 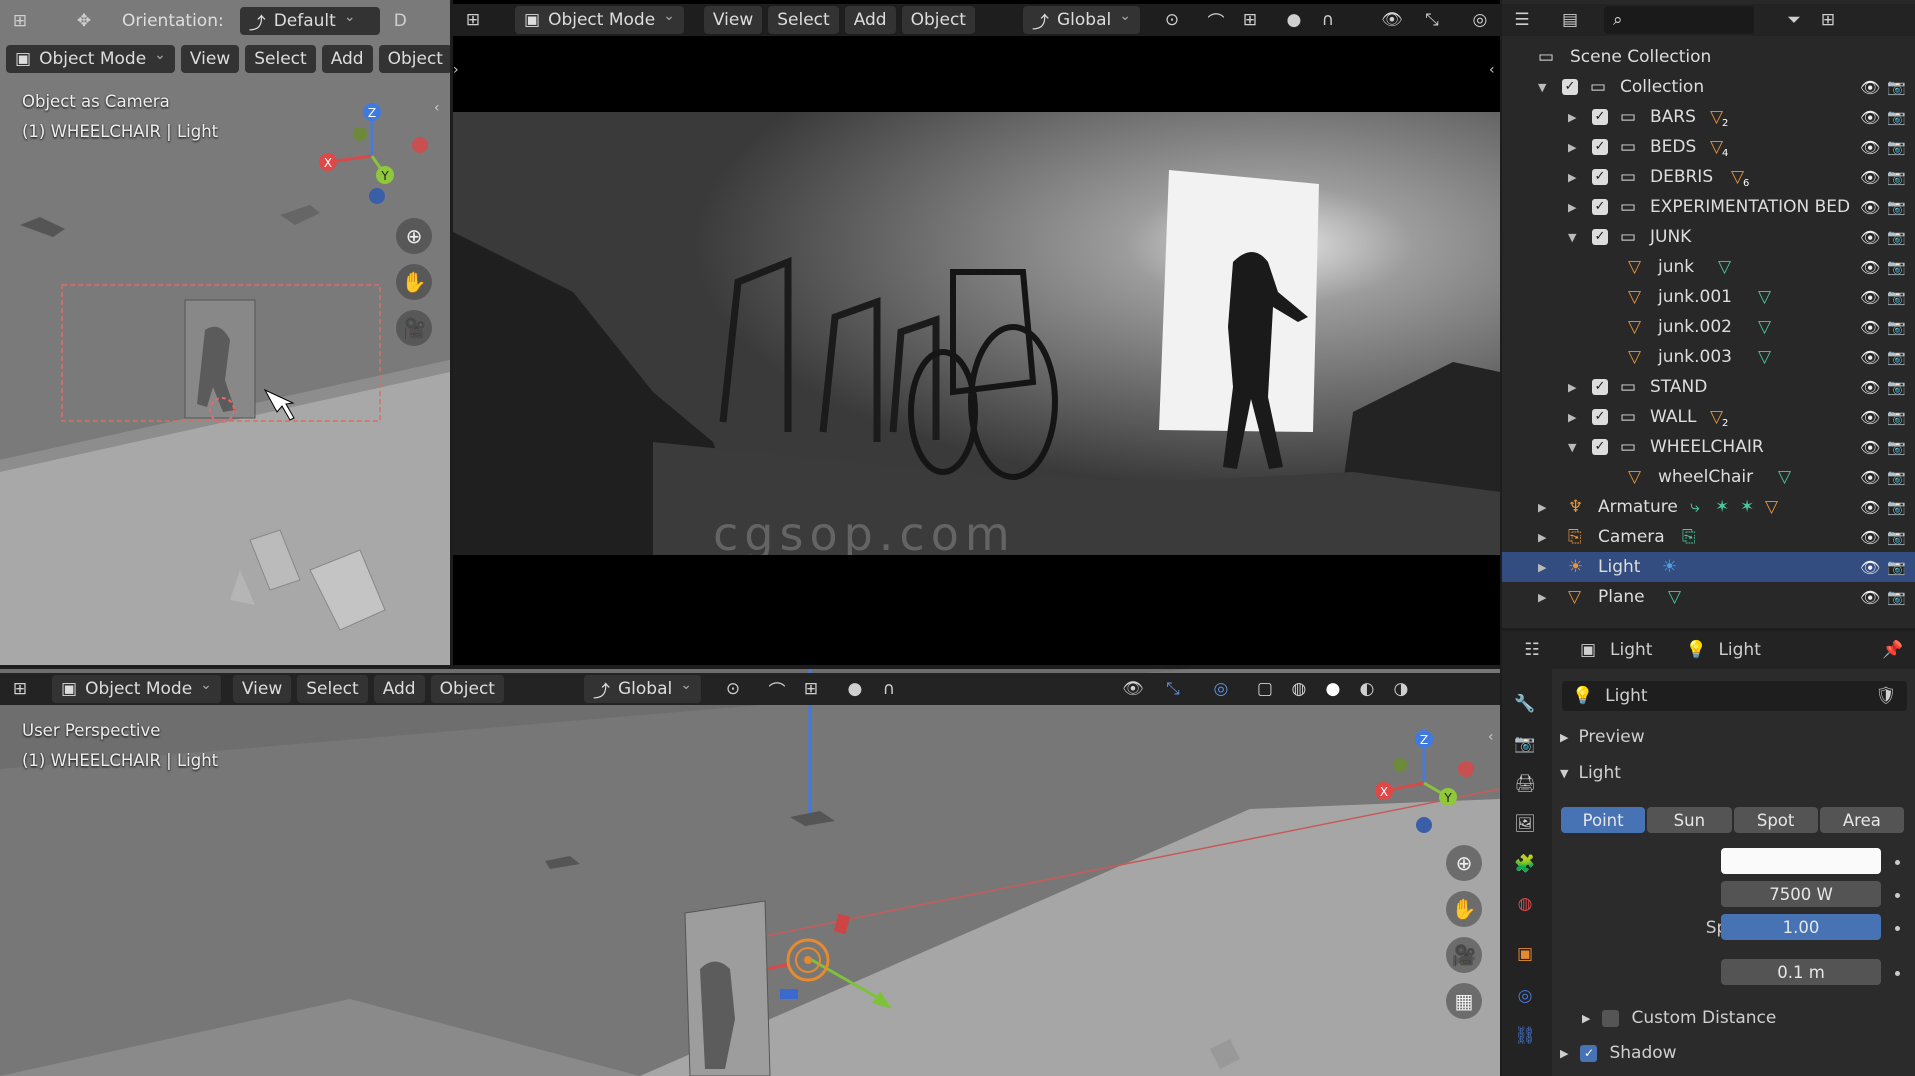 What do you see at coordinates (1801, 972) in the screenshot?
I see `radius-field: 0.1 m` at bounding box center [1801, 972].